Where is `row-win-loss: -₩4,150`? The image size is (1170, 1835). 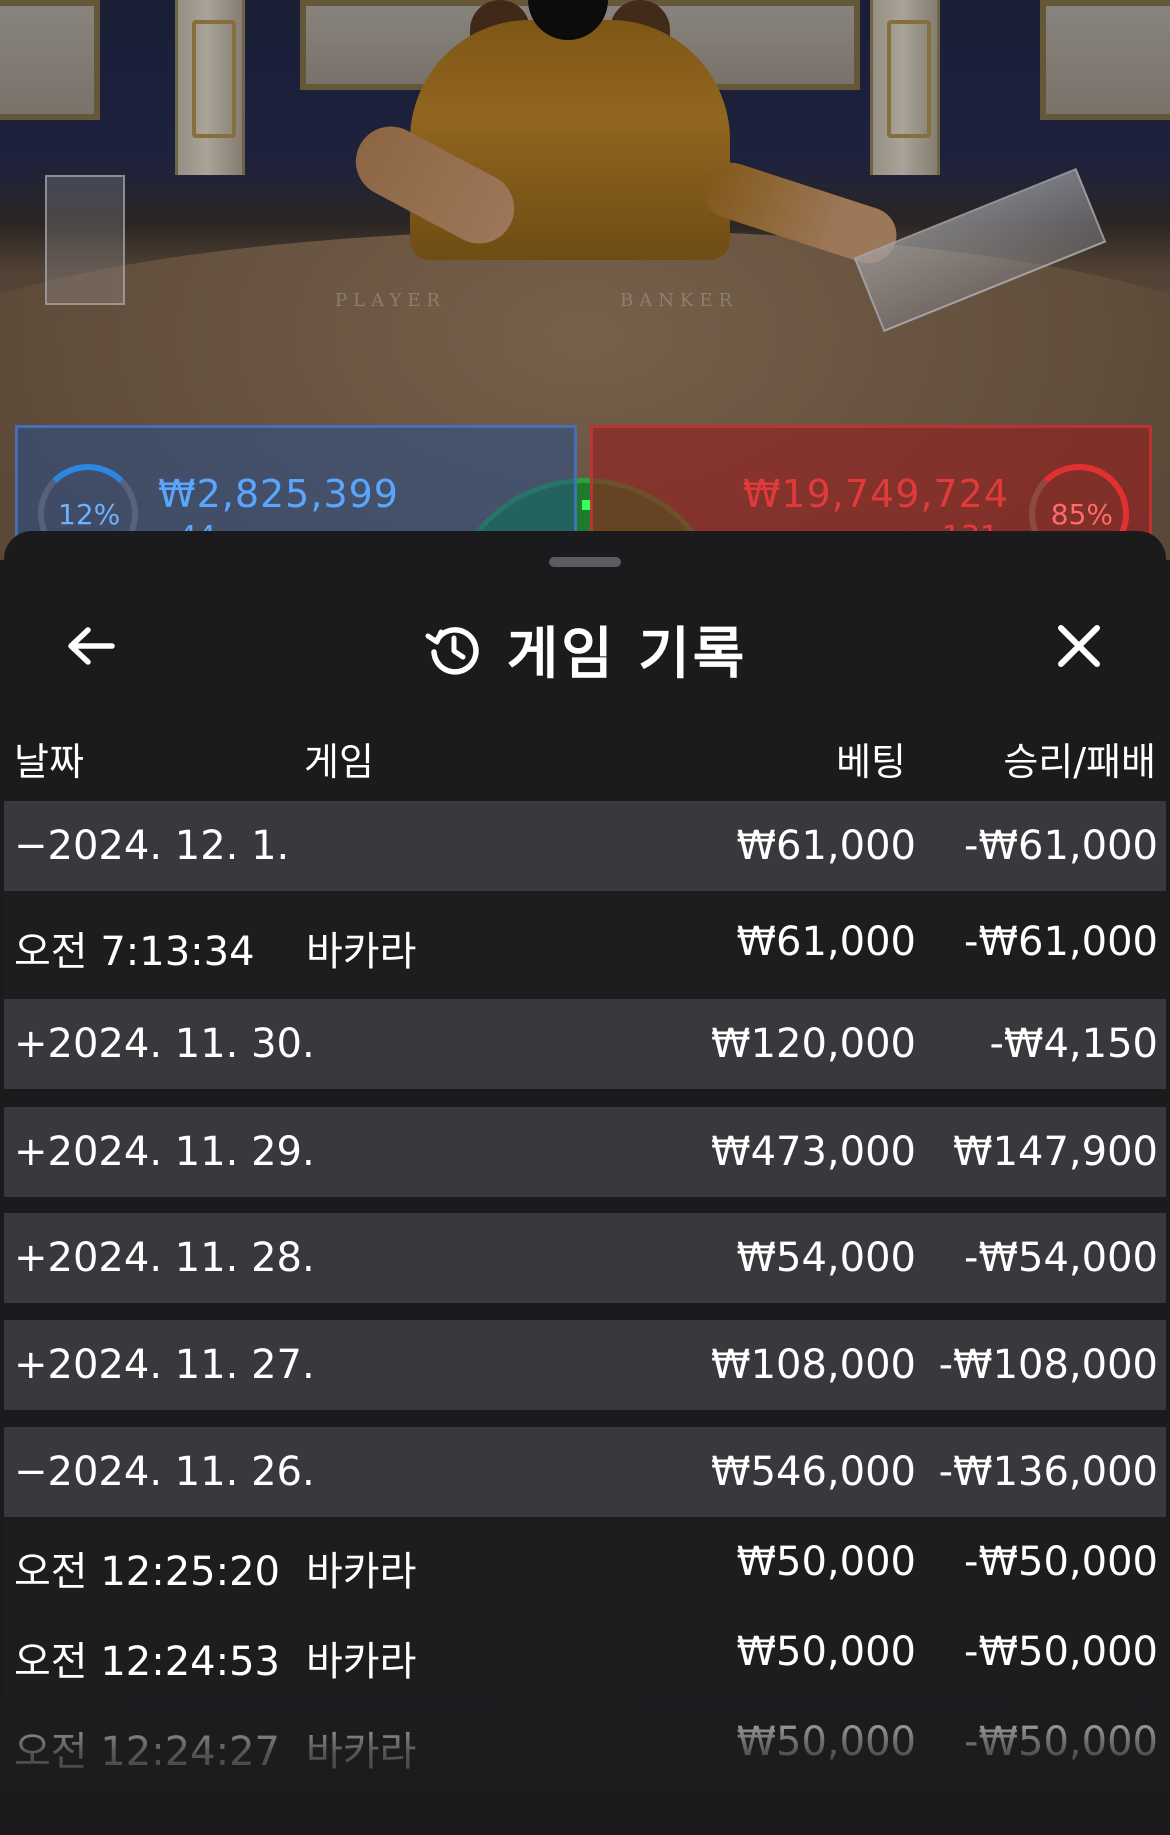
row-win-loss: -₩4,150 is located at coordinates (1074, 1044).